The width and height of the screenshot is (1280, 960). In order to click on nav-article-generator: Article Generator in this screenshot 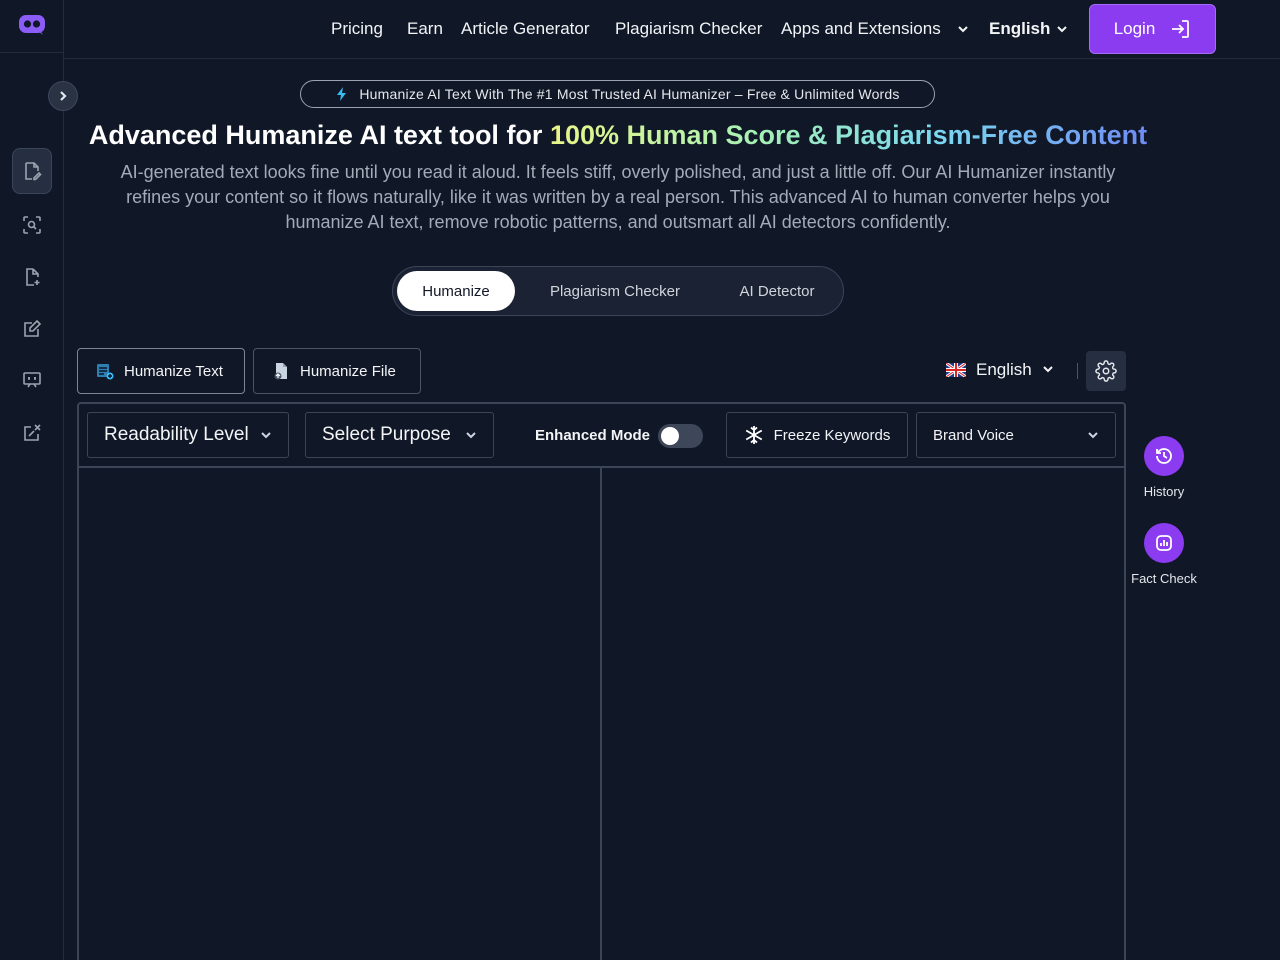, I will do `click(525, 29)`.